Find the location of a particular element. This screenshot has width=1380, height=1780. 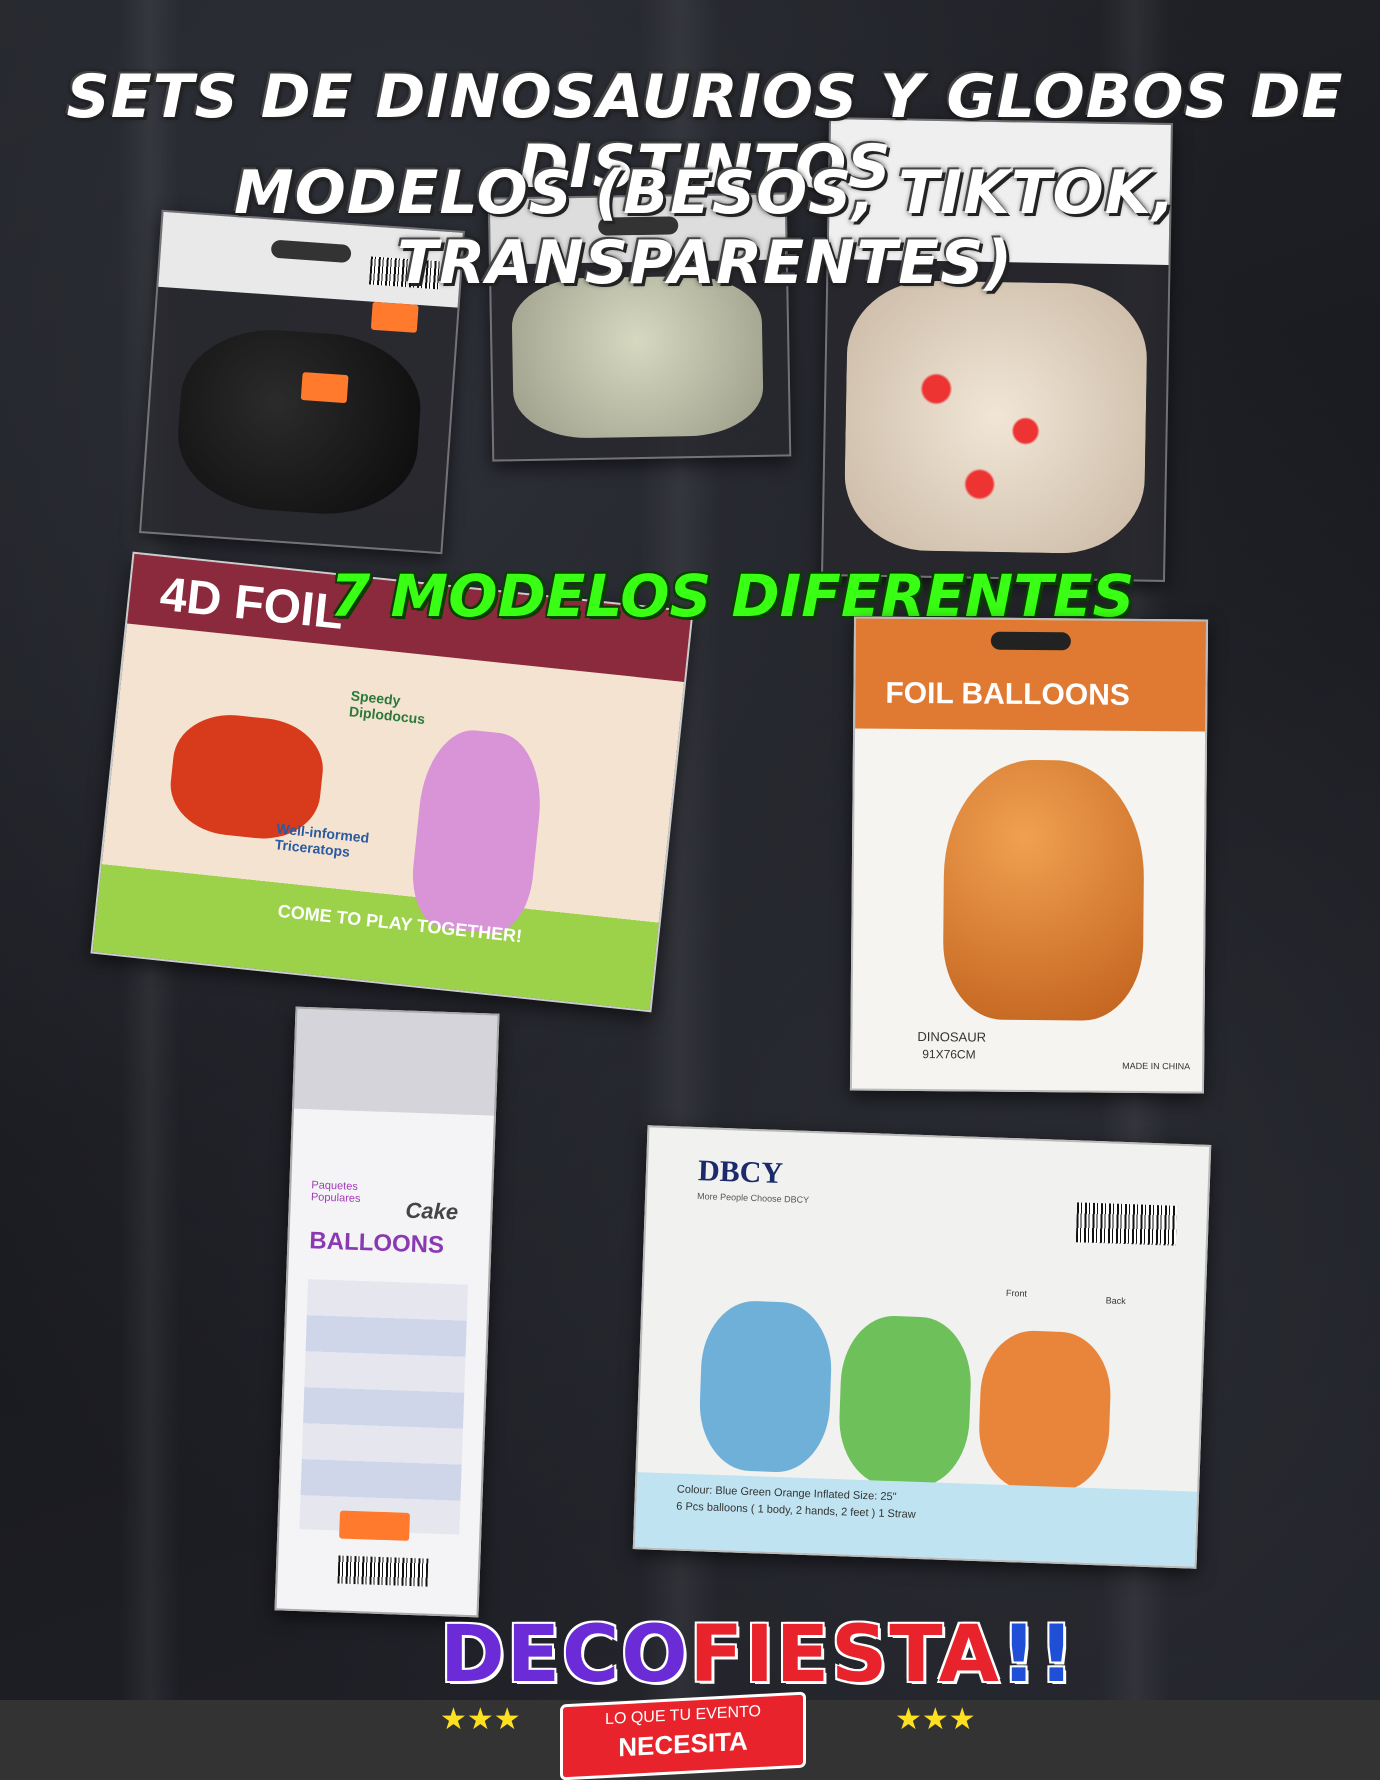

foil-balloons-size: 91X76CM is located at coordinates (949, 1054).